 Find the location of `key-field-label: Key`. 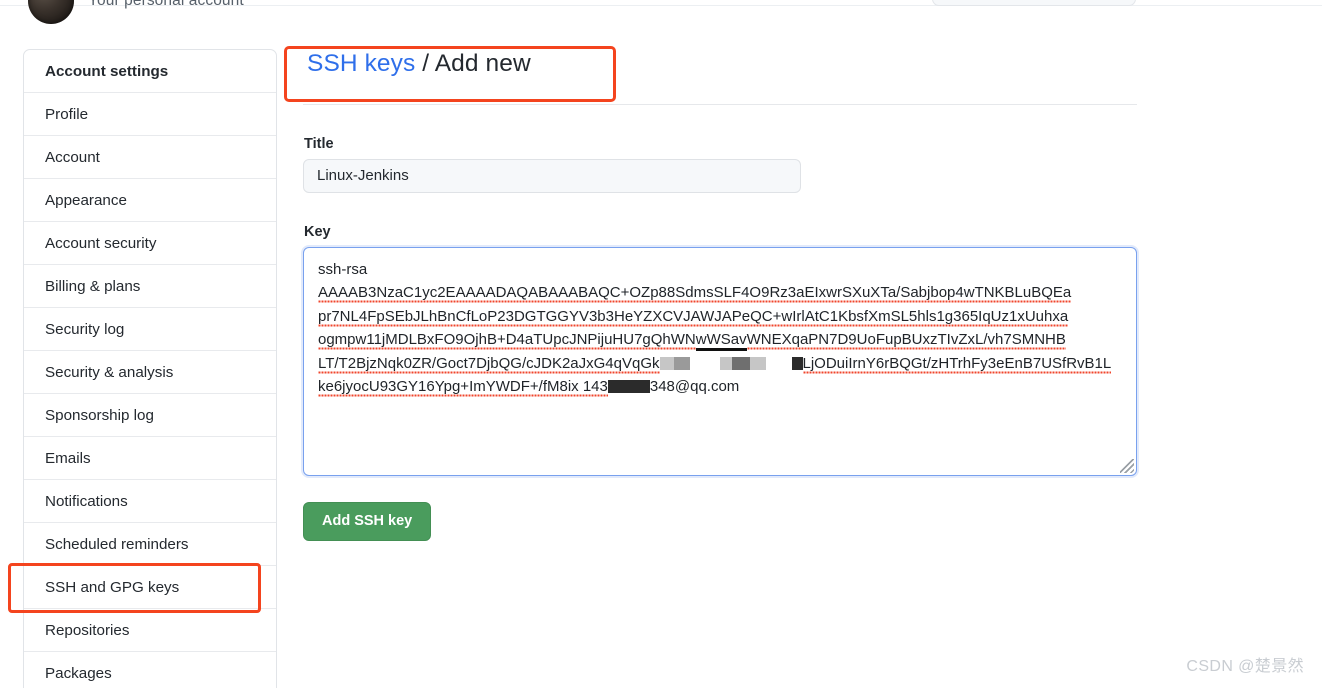

key-field-label: Key is located at coordinates (317, 231).